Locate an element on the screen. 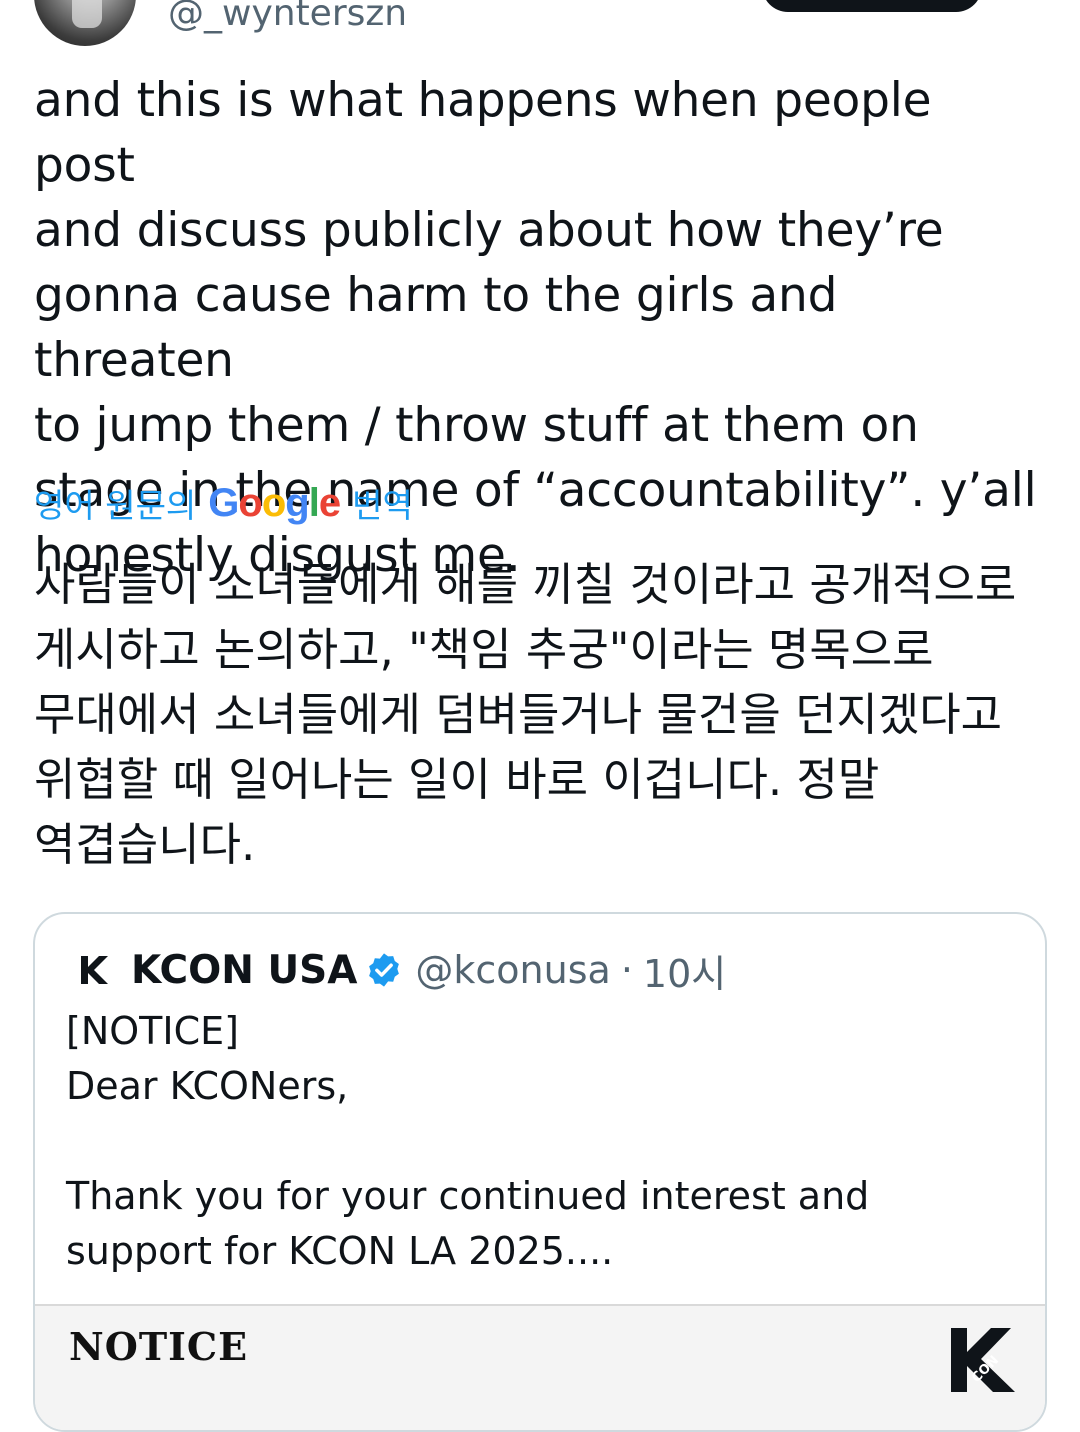 The height and width of the screenshot is (1432, 1080). kcon-k-icon: CON is located at coordinates (97, 970).